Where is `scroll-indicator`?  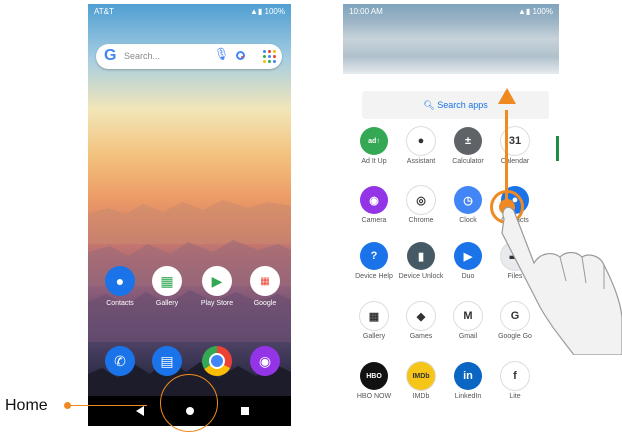 scroll-indicator is located at coordinates (557, 148).